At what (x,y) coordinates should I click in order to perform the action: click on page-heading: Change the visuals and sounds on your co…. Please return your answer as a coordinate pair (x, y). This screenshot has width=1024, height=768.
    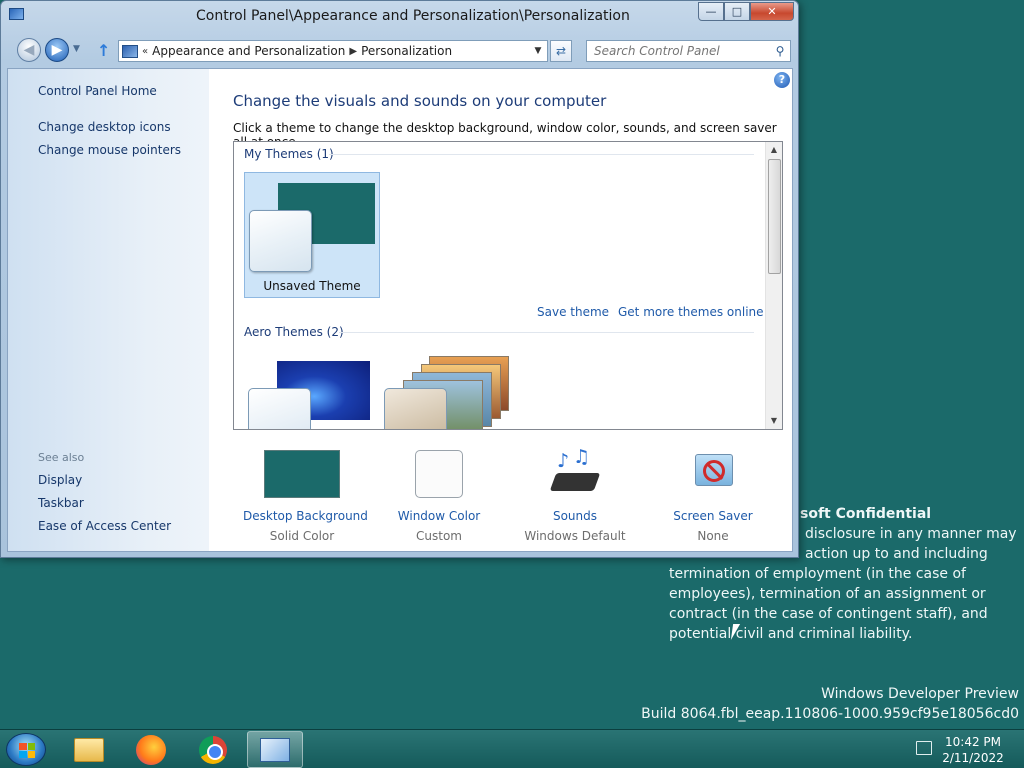
    Looking at the image, I should click on (420, 101).